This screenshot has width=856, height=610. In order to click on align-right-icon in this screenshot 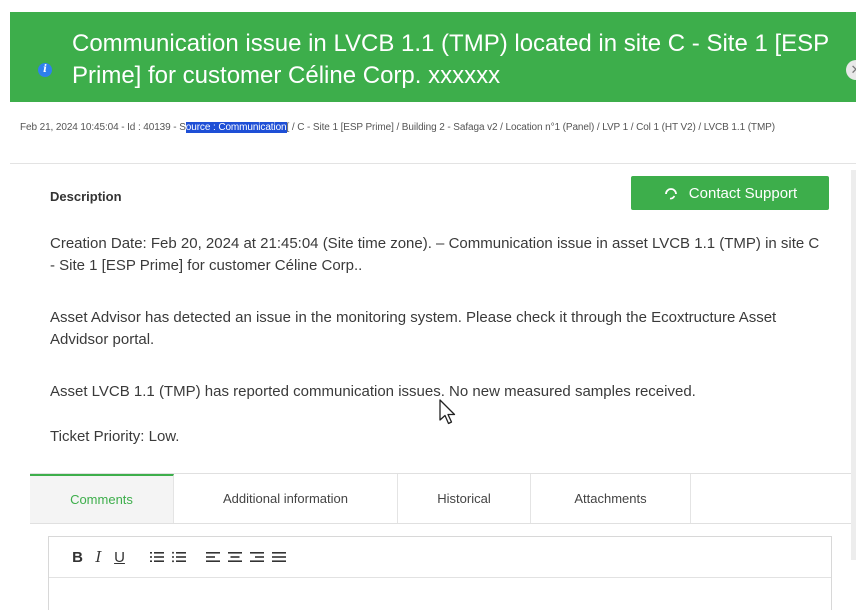, I will do `click(257, 557)`.